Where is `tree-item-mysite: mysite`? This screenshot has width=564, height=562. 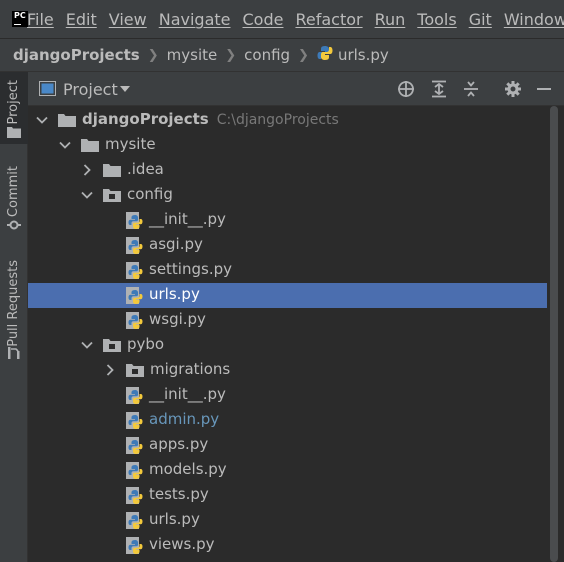 tree-item-mysite: mysite is located at coordinates (287, 145).